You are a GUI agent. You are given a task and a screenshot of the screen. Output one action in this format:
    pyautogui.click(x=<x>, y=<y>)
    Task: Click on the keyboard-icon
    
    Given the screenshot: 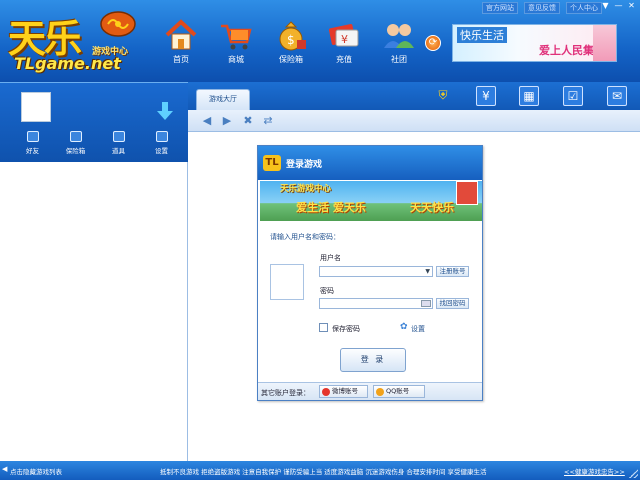 What is the action you would take?
    pyautogui.click(x=426, y=303)
    